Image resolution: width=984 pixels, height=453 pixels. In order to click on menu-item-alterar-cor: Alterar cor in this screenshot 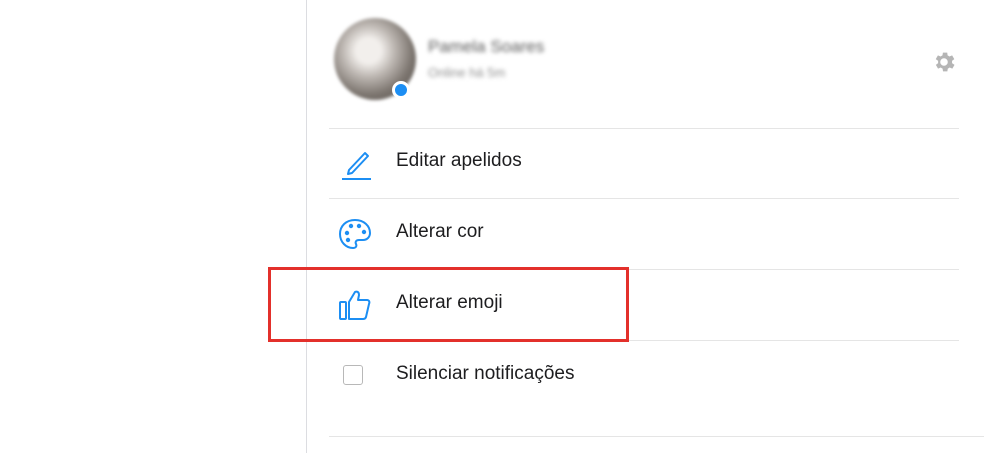, I will do `click(644, 234)`.